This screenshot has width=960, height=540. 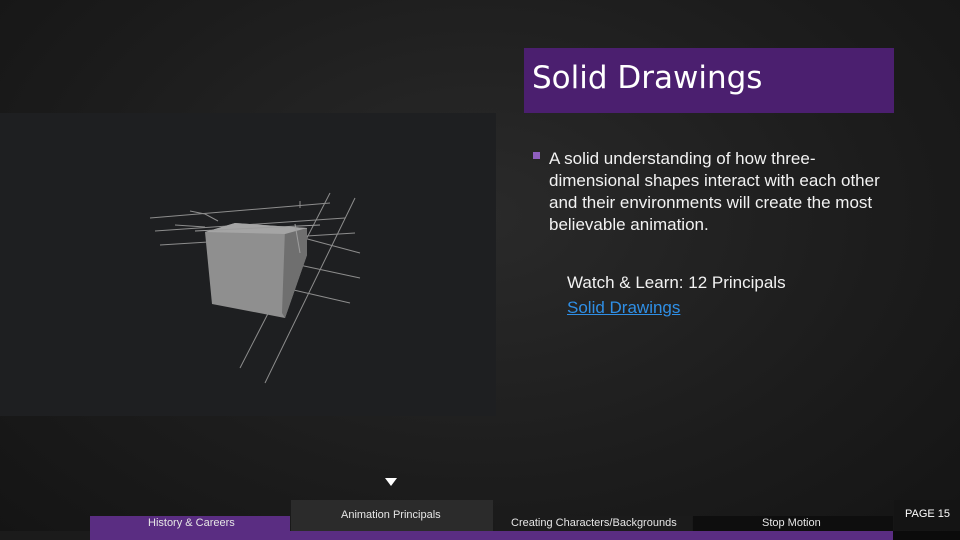 What do you see at coordinates (45, 535) in the screenshot?
I see `strip-left` at bounding box center [45, 535].